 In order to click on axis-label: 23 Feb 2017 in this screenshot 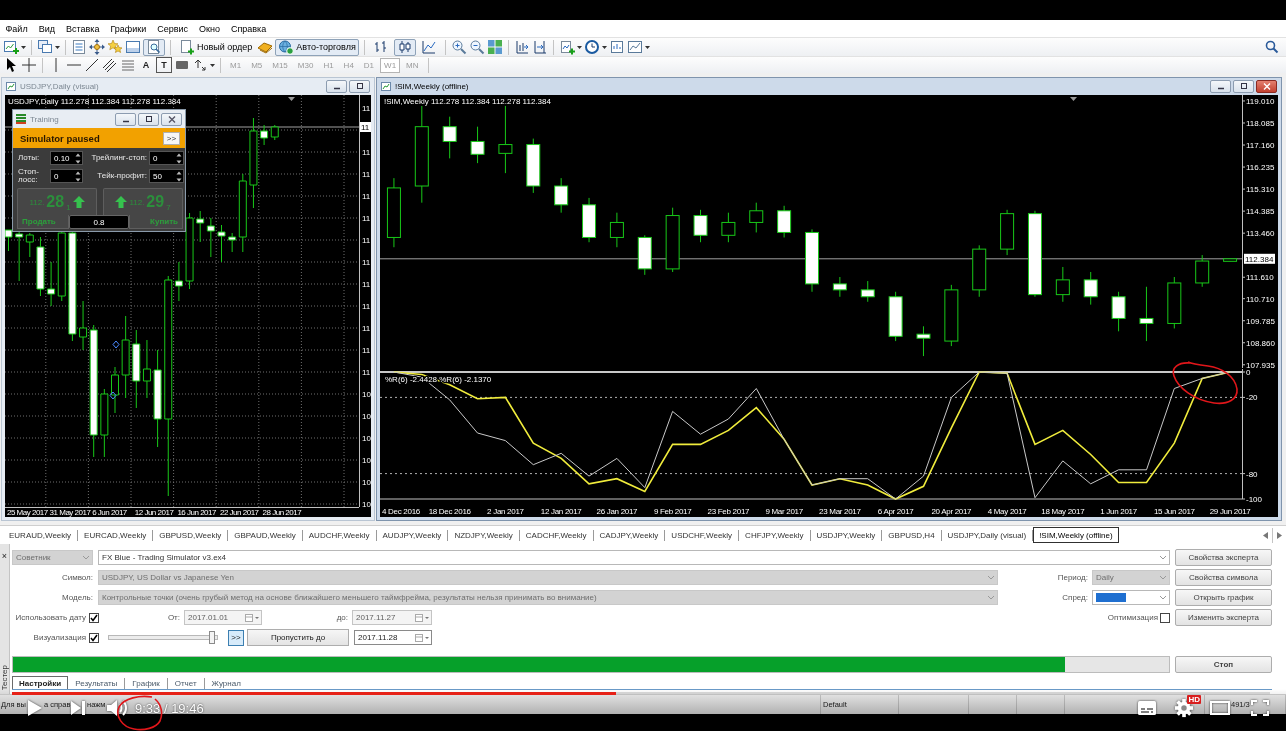, I will do `click(728, 511)`.